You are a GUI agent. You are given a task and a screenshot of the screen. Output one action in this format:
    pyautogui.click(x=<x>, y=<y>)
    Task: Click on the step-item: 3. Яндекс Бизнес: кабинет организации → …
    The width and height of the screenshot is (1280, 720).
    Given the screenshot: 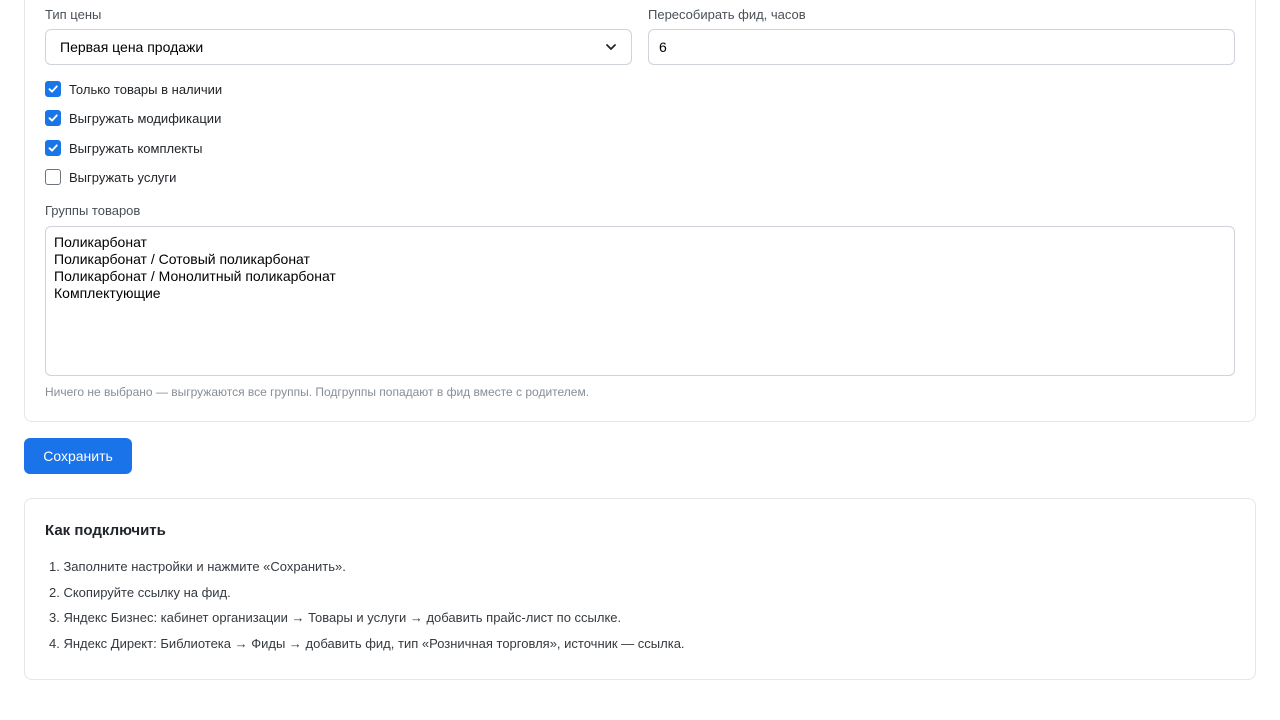 What is the action you would take?
    pyautogui.click(x=335, y=618)
    